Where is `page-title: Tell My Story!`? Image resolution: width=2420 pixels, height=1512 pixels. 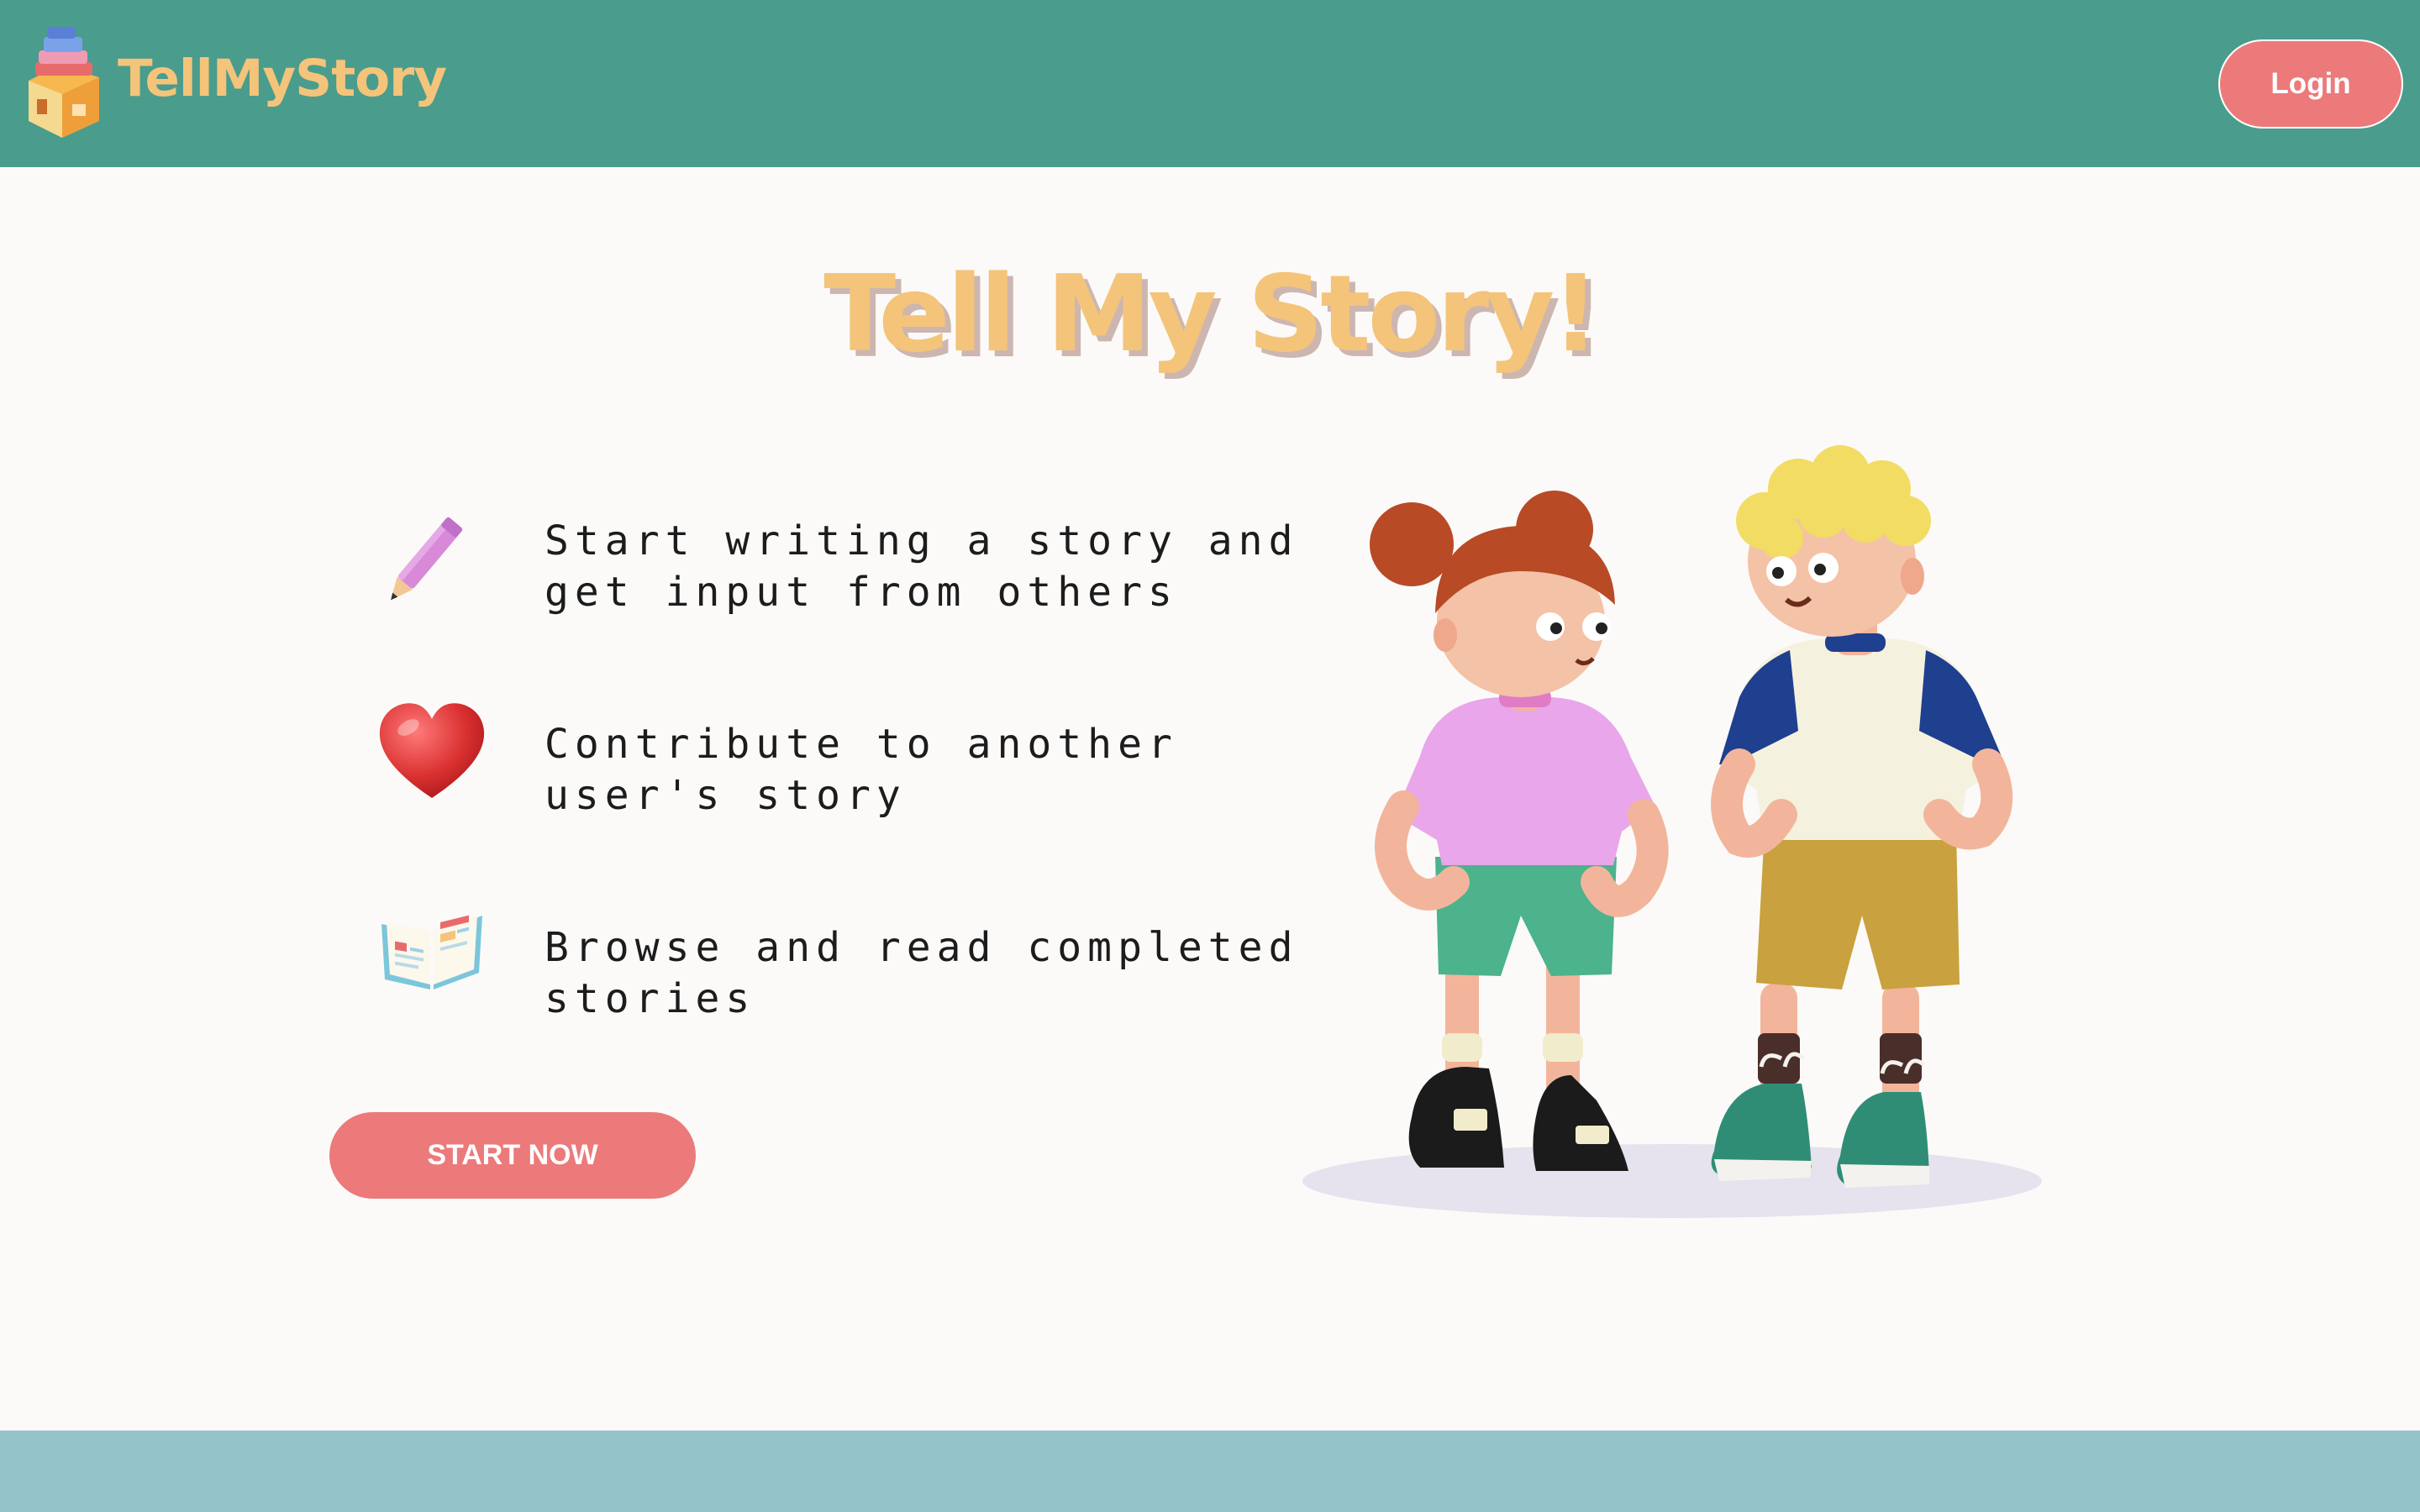 page-title: Tell My Story! is located at coordinates (1211, 313).